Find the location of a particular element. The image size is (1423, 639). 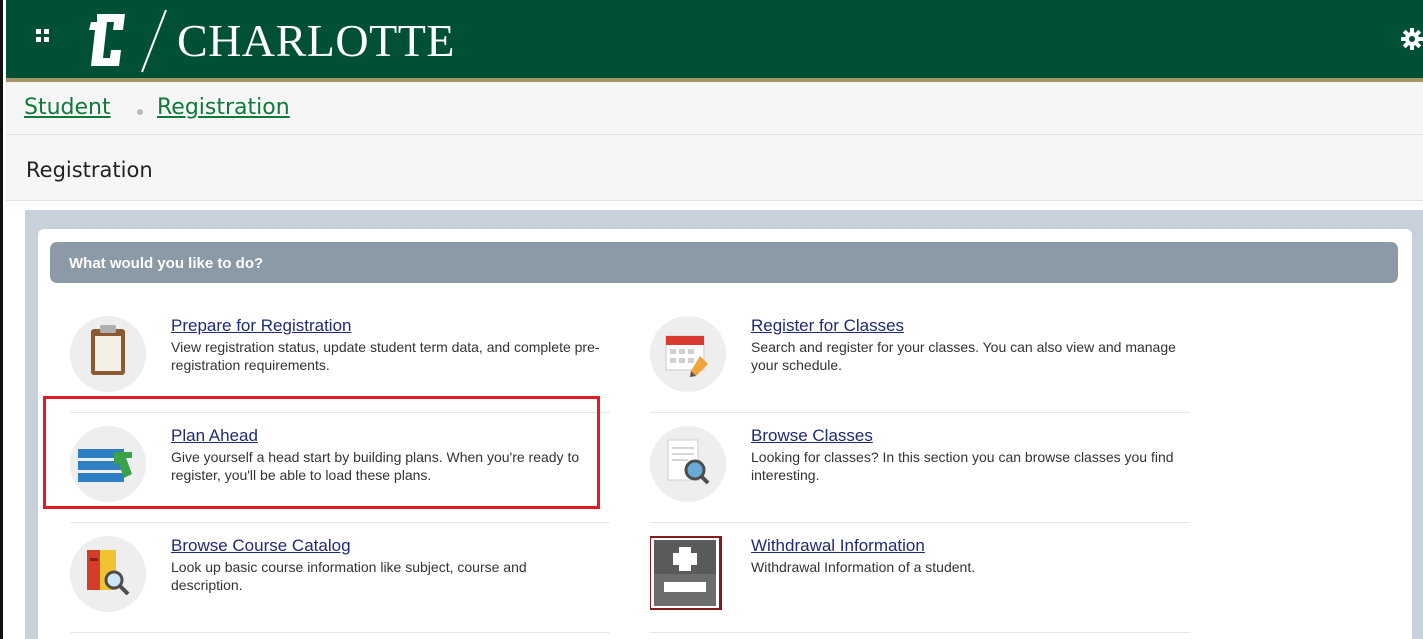

breadcrumb-student-link: Student is located at coordinates (67, 107).